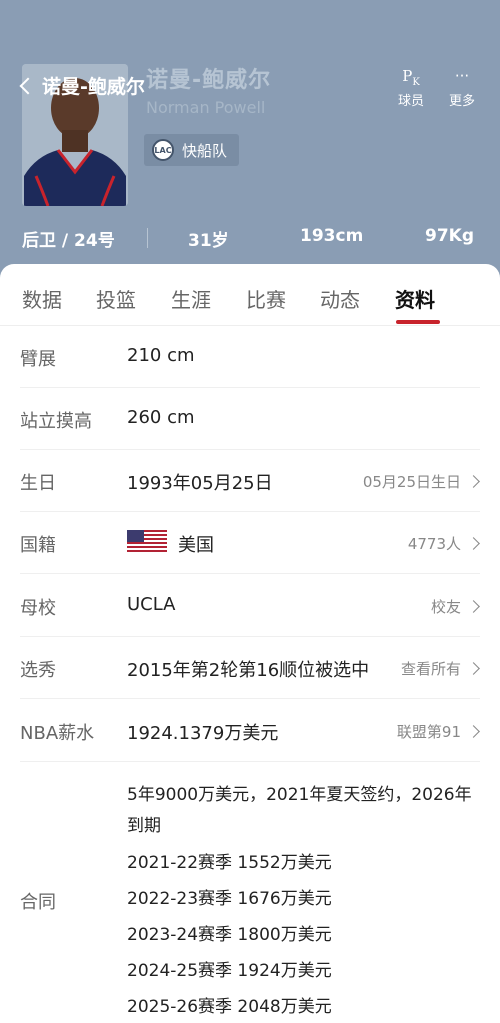 This screenshot has height=1023, width=500. I want to click on weight: 97Kg, so click(449, 236).